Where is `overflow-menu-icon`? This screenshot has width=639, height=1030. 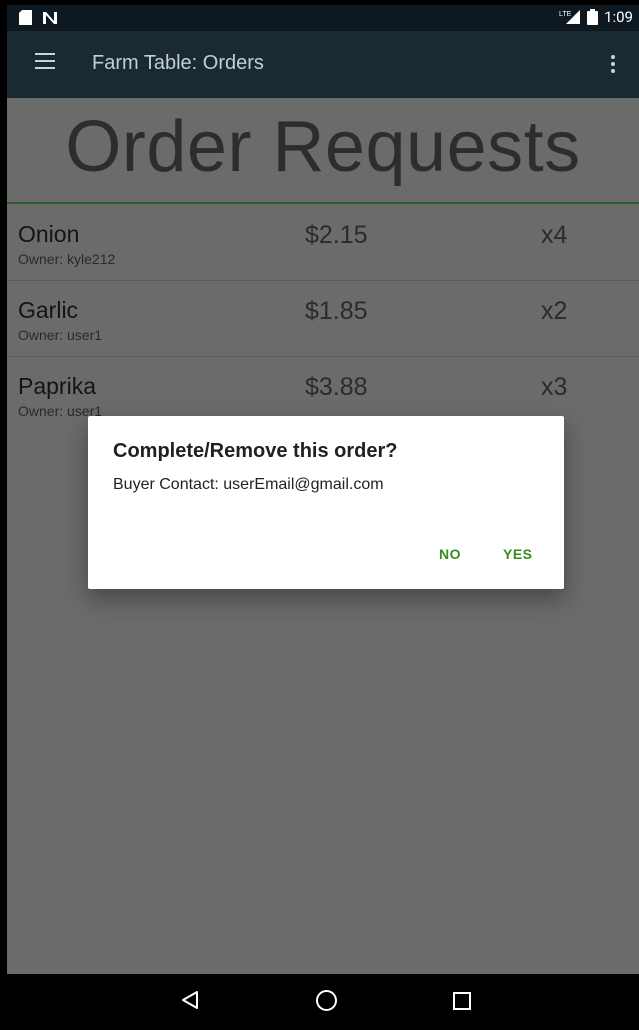 overflow-menu-icon is located at coordinates (613, 65).